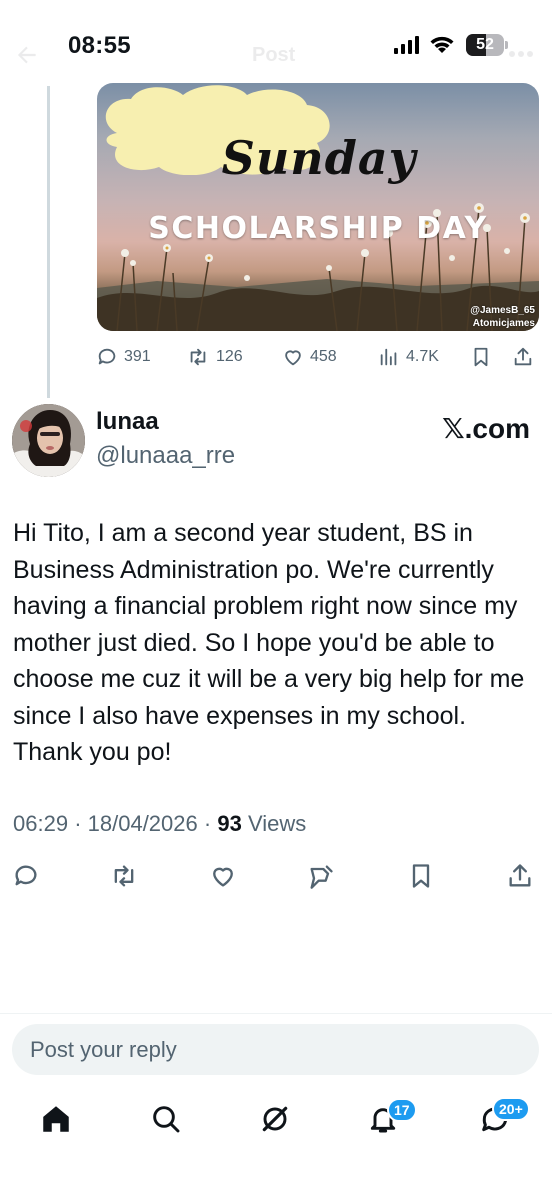 Image resolution: width=552 pixels, height=1200 pixels. Describe the element at coordinates (388, 357) in the screenshot. I see `views-icon` at that location.